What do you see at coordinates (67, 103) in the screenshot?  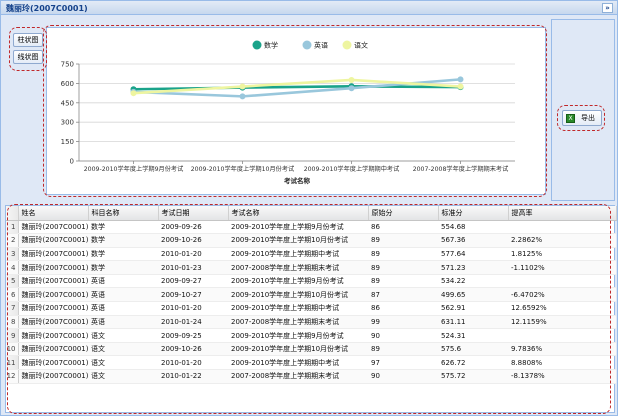 I see `y-tick-label: 450` at bounding box center [67, 103].